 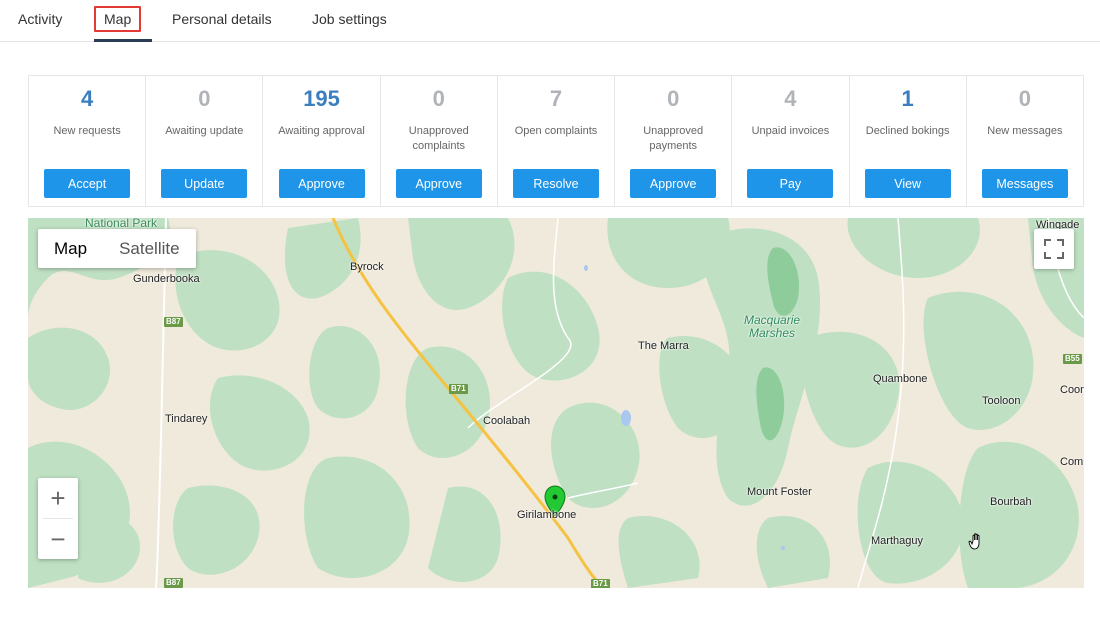 I want to click on stat-unpaid-invoices: 4 Unpaid invoices Pay, so click(x=791, y=141).